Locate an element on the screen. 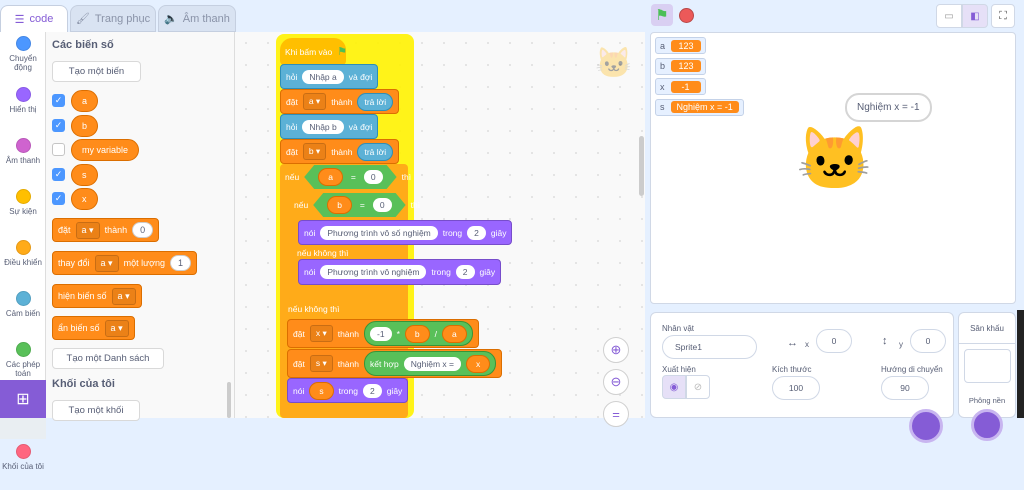 The height and width of the screenshot is (490, 1024). choose-sprite-button is located at coordinates (926, 426).